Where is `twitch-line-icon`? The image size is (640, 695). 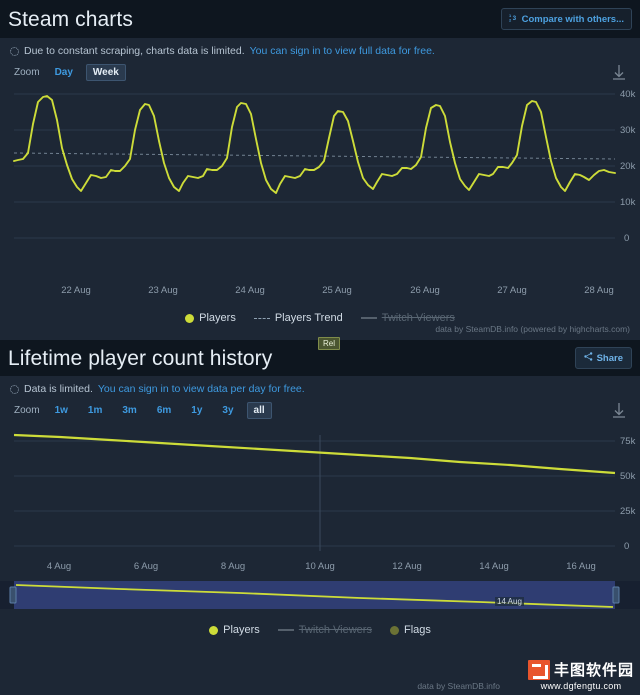 twitch-line-icon is located at coordinates (368, 318).